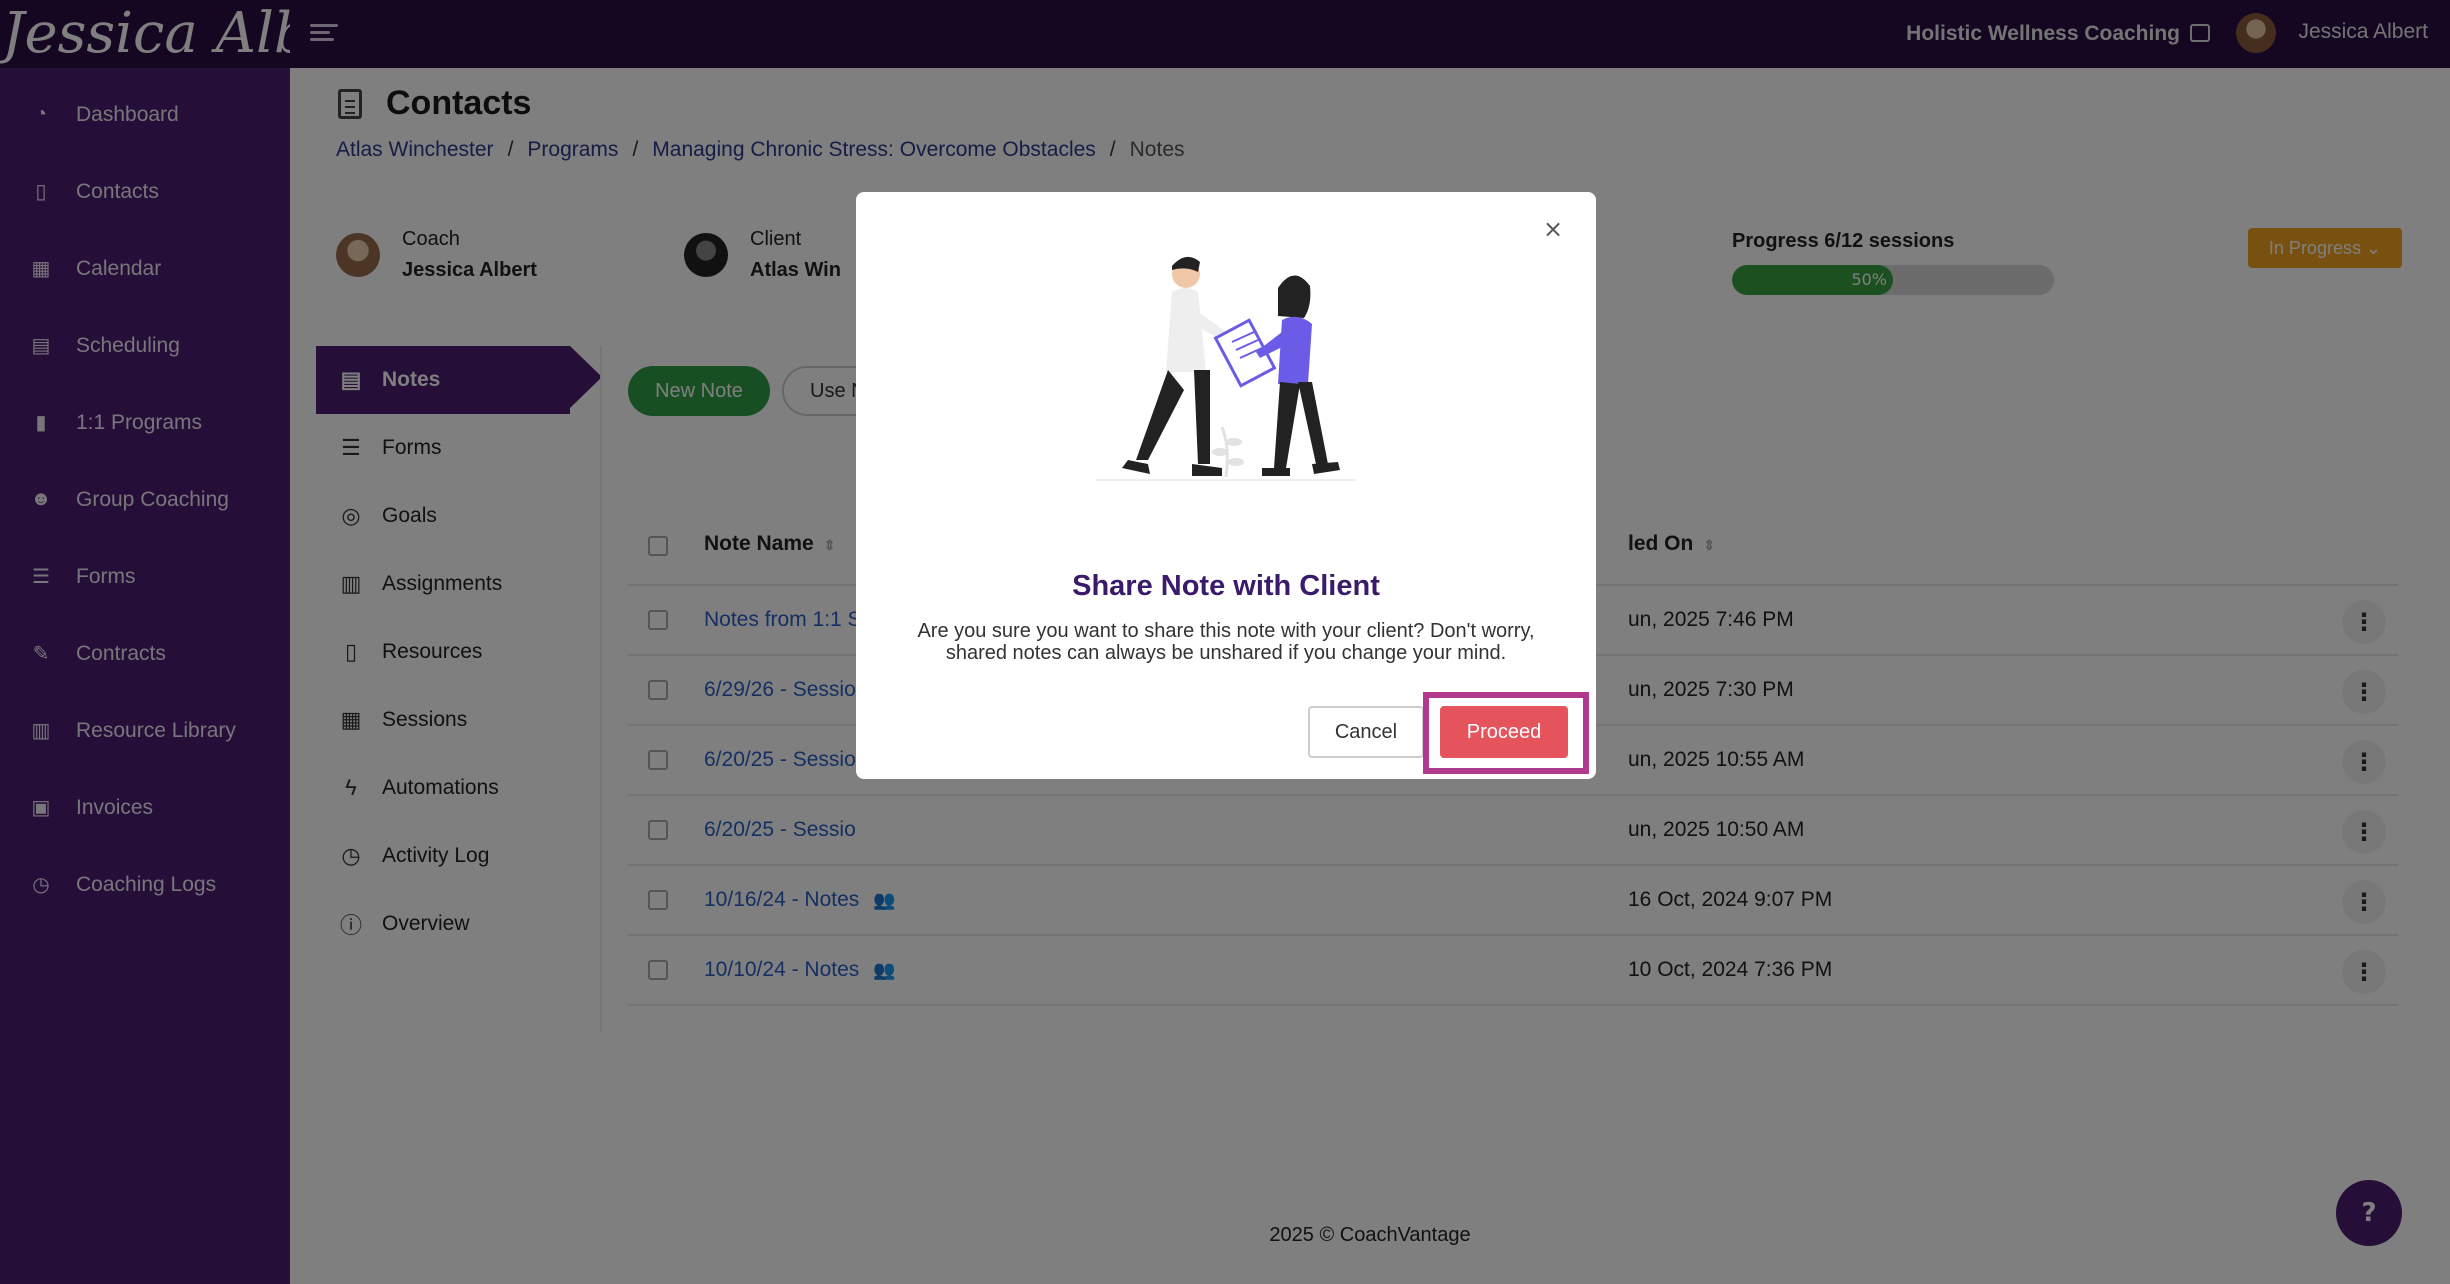 This screenshot has height=1284, width=2450. I want to click on modal-title: Share Note with Client, so click(1226, 586).